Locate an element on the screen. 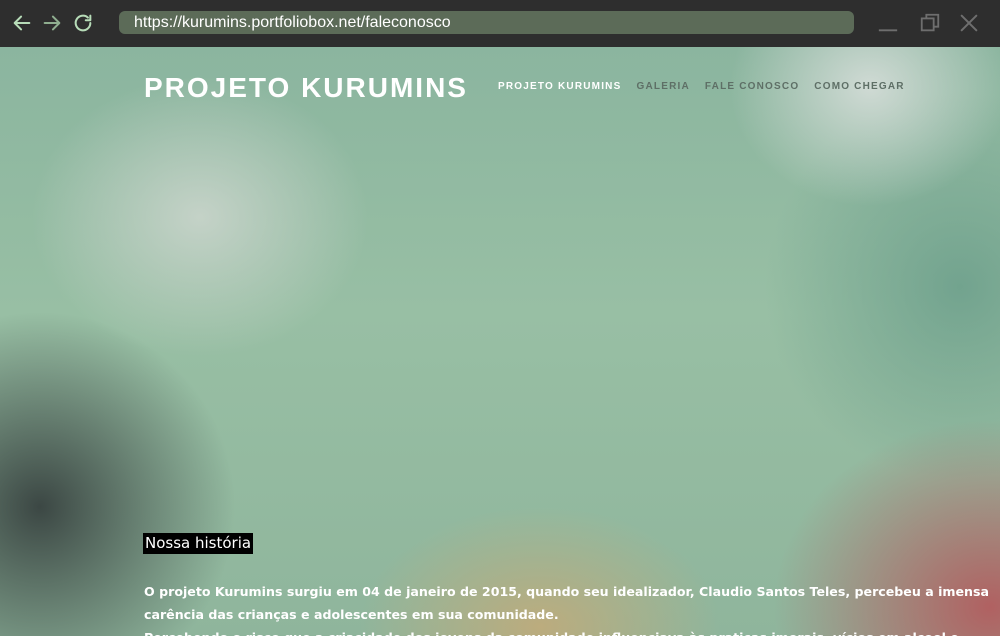 Image resolution: width=1000 pixels, height=636 pixels. maximize-icon is located at coordinates (930, 23).